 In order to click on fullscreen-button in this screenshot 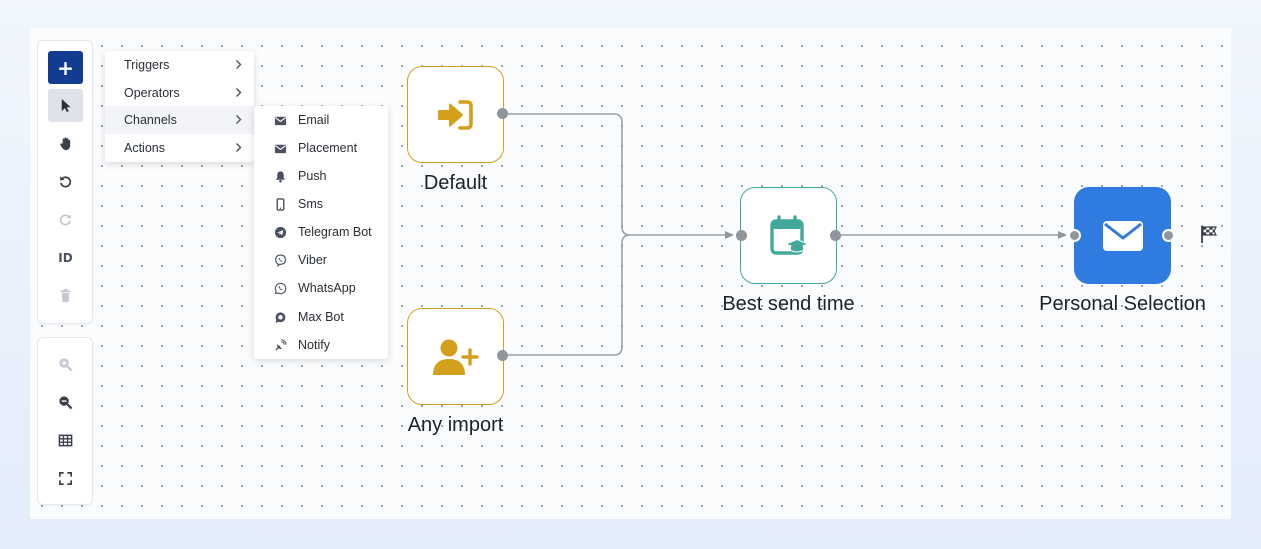, I will do `click(65, 478)`.